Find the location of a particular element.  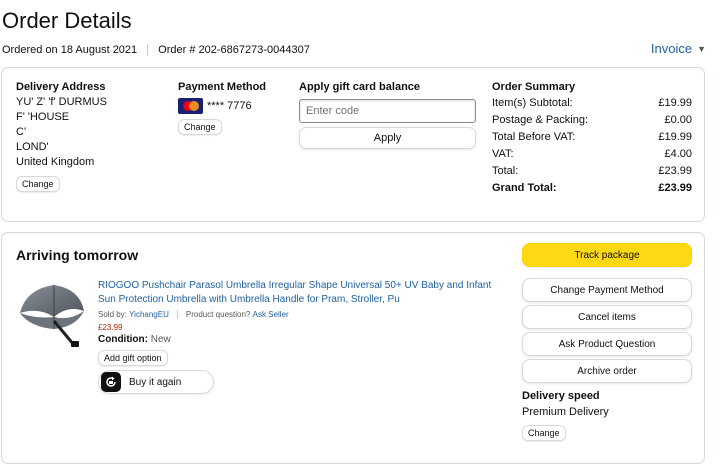

seller-link: YichangEU is located at coordinates (149, 314).